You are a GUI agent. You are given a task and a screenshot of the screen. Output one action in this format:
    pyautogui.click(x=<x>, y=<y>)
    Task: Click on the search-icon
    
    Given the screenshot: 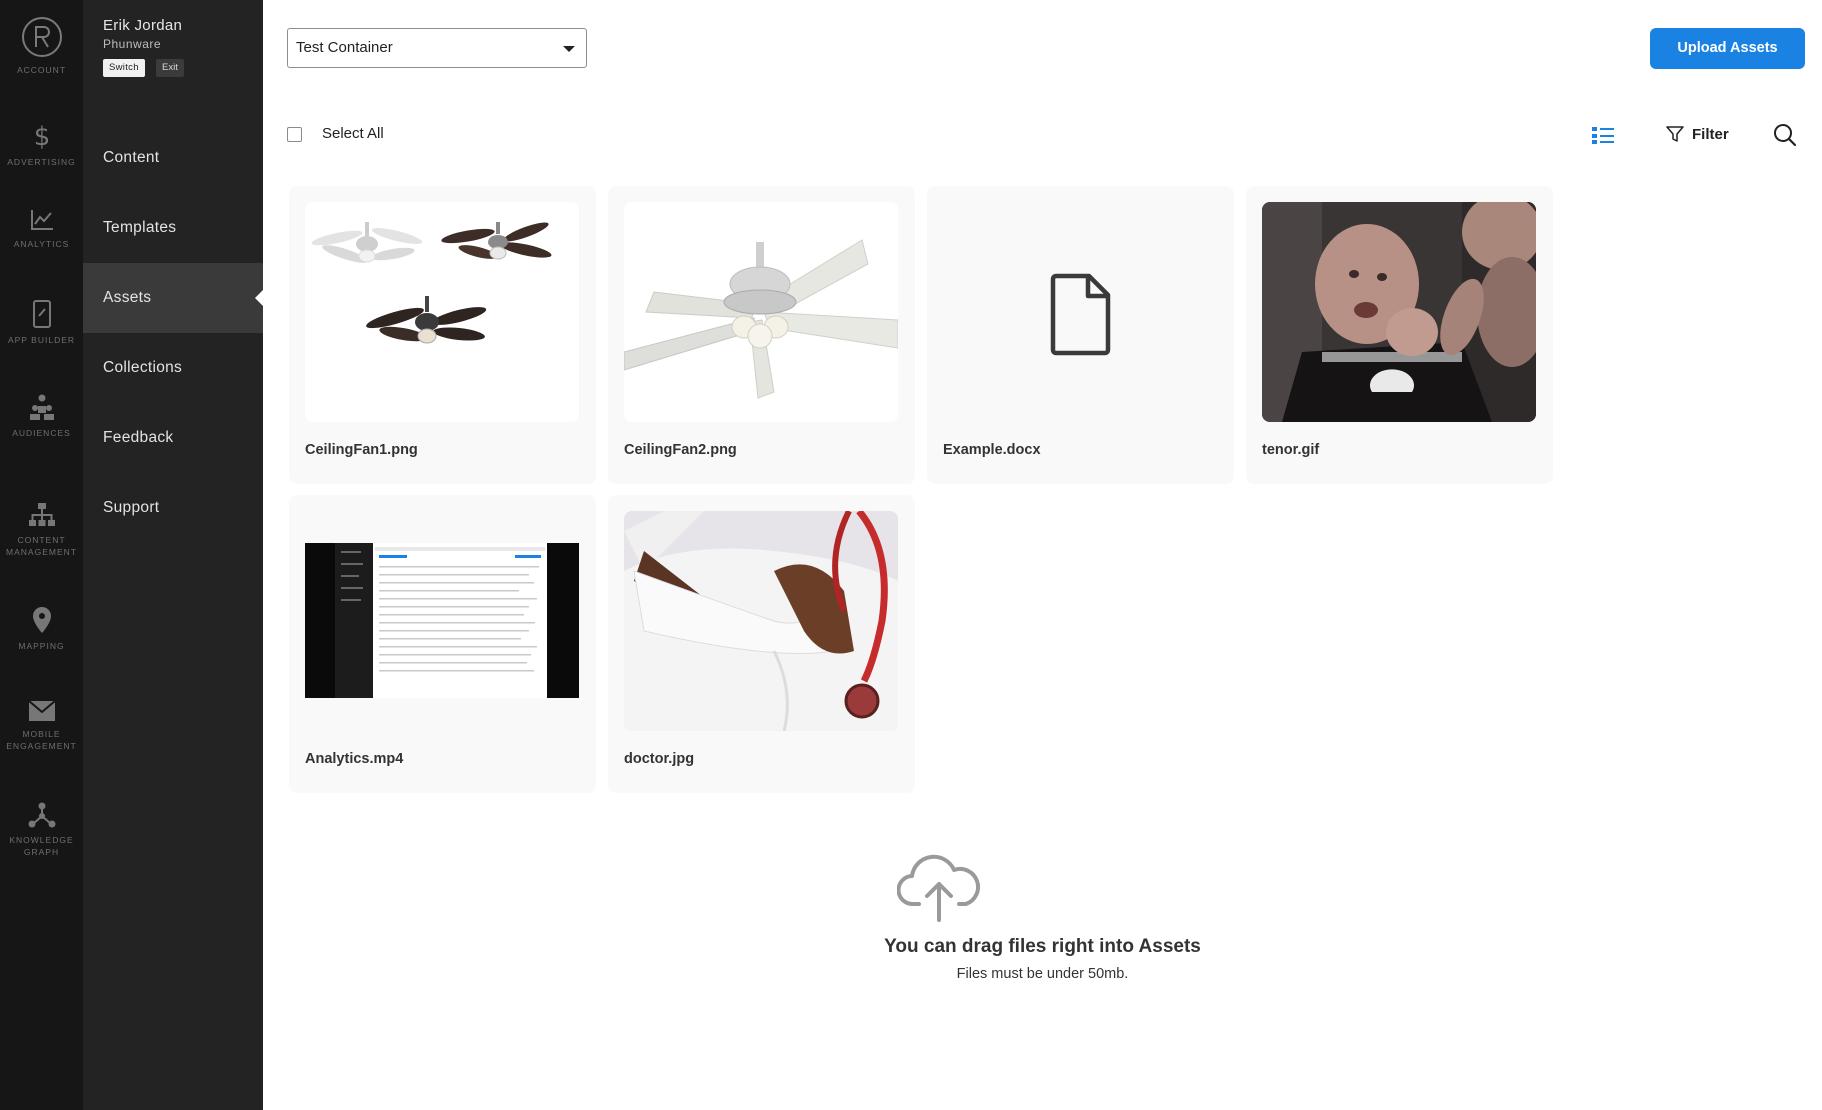 What is the action you would take?
    pyautogui.click(x=1785, y=137)
    